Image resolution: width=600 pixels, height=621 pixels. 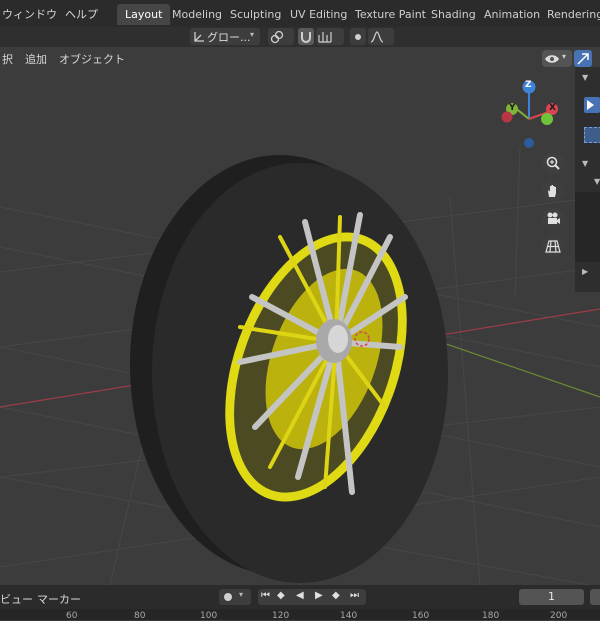 What do you see at coordinates (528, 85) in the screenshot?
I see `gizmo-z-label: Z` at bounding box center [528, 85].